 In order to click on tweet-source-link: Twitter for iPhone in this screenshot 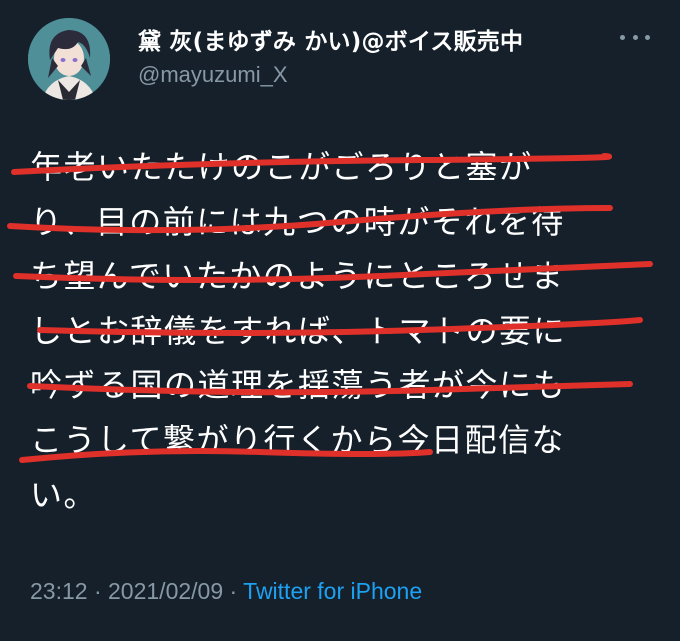, I will do `click(332, 591)`.